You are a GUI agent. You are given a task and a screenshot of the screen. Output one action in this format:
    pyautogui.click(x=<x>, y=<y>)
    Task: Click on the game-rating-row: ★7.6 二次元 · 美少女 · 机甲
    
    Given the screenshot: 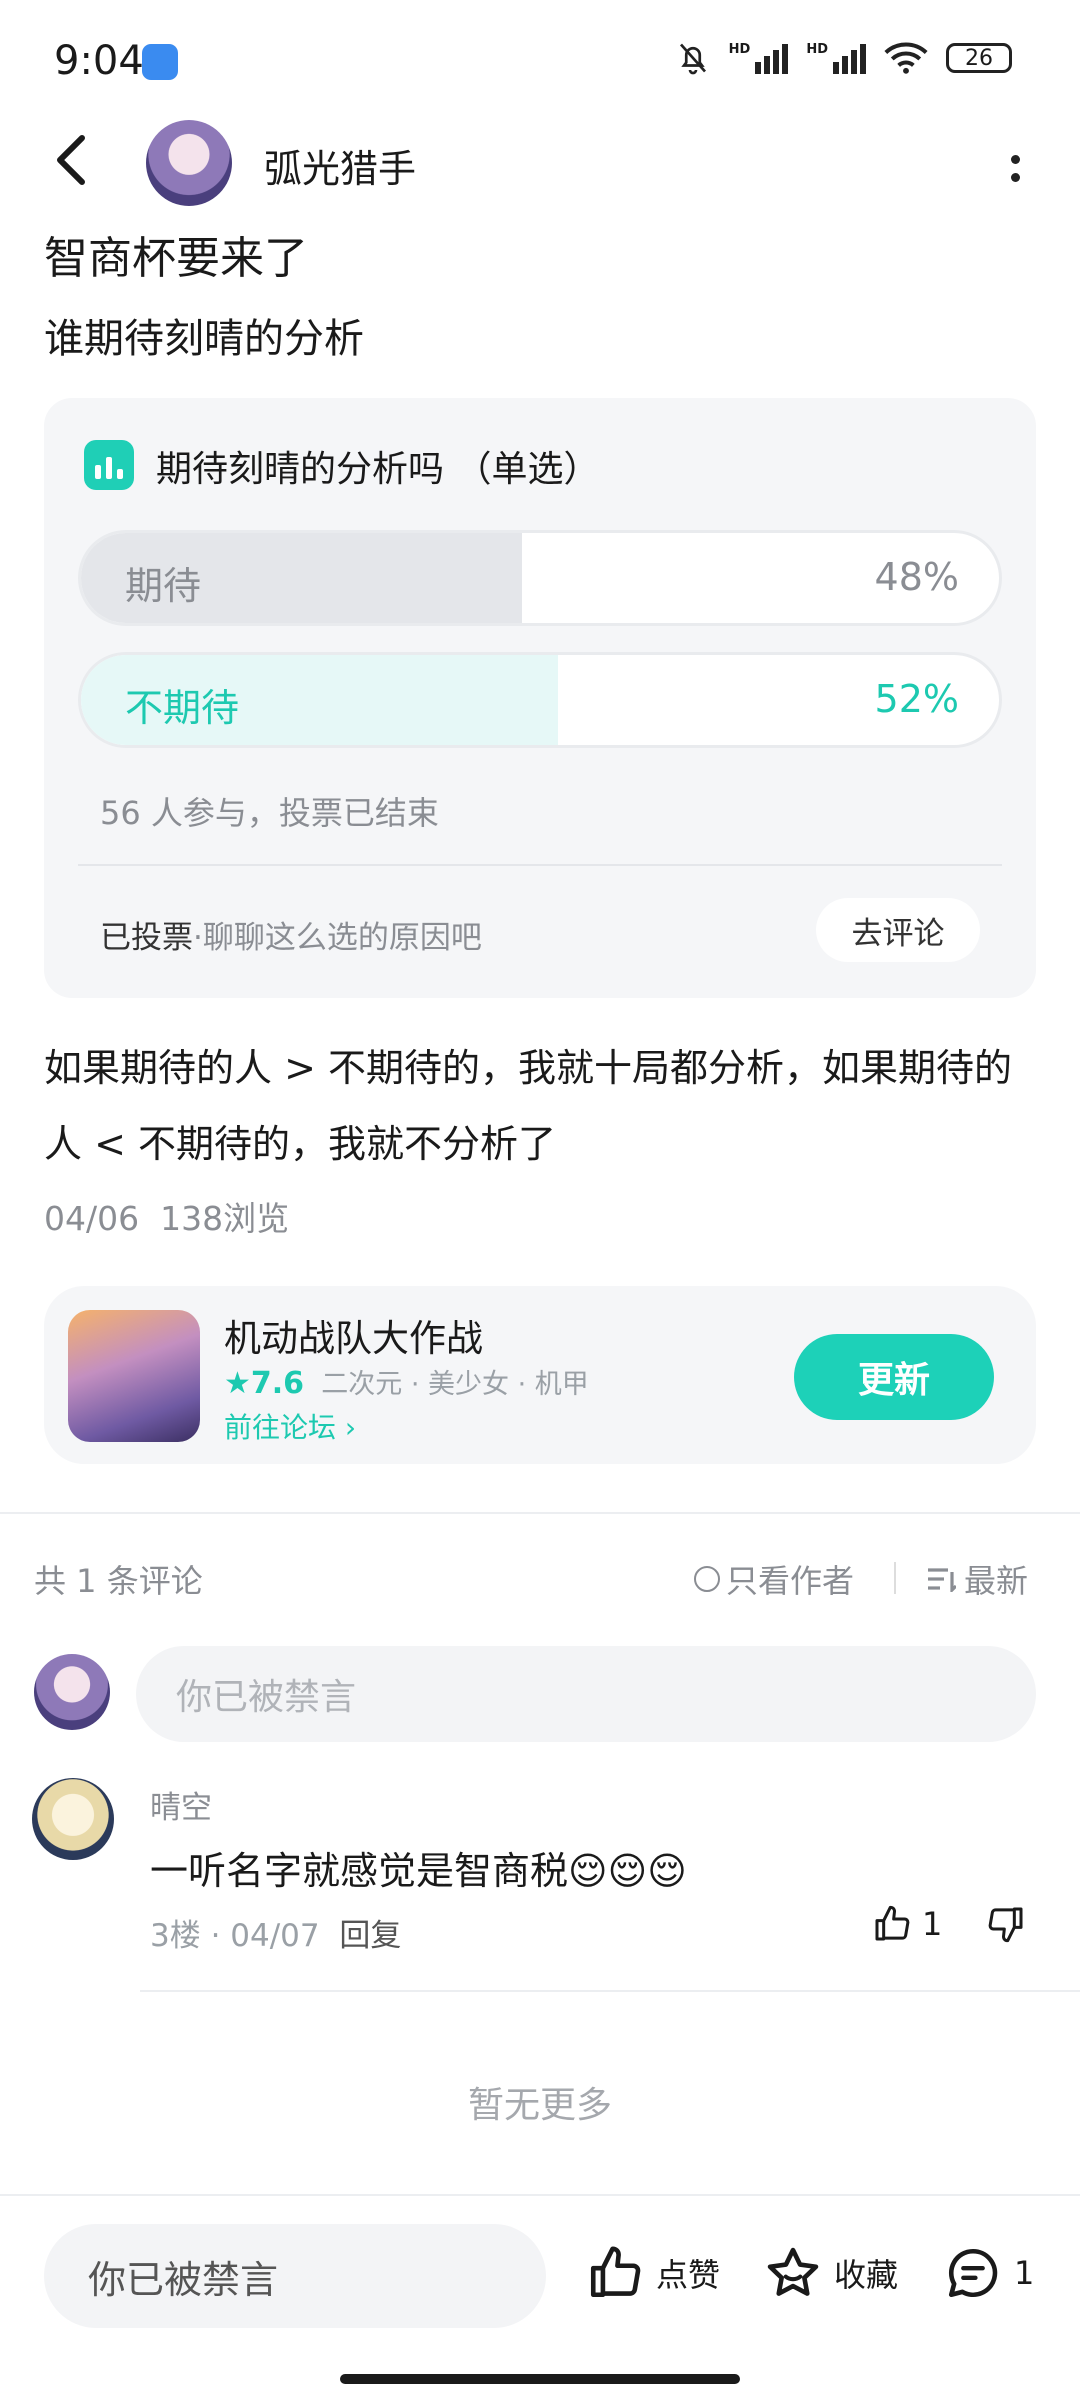 What is the action you would take?
    pyautogui.click(x=406, y=1381)
    